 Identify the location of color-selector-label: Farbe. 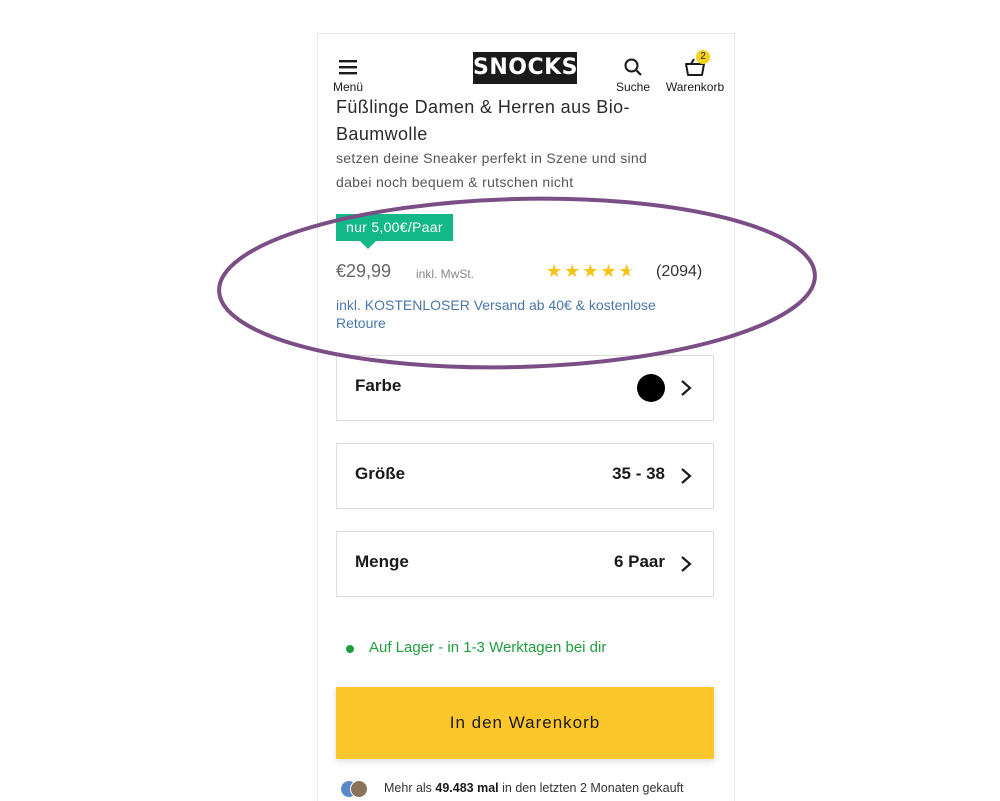
(378, 385).